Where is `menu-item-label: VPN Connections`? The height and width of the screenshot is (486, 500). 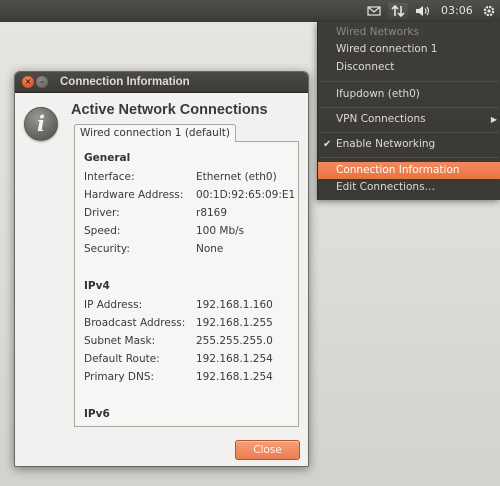 menu-item-label: VPN Connections is located at coordinates (381, 119).